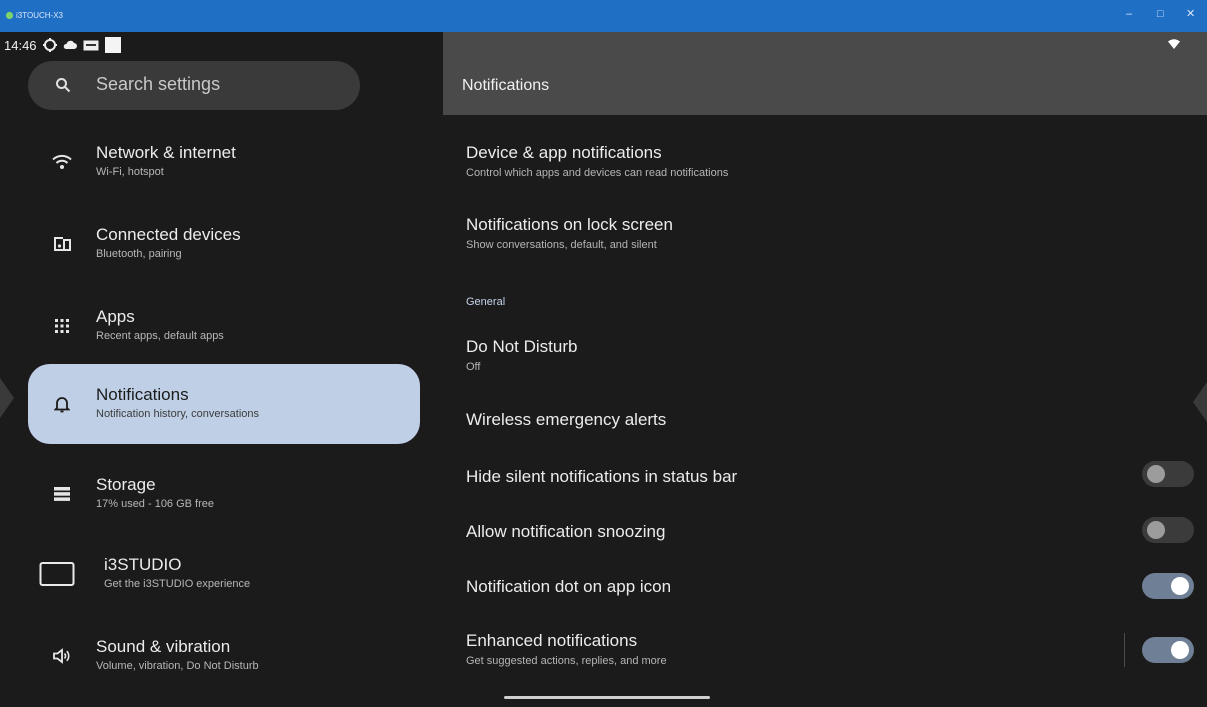 The width and height of the screenshot is (1207, 707). I want to click on right-edge-handle, so click(1200, 402).